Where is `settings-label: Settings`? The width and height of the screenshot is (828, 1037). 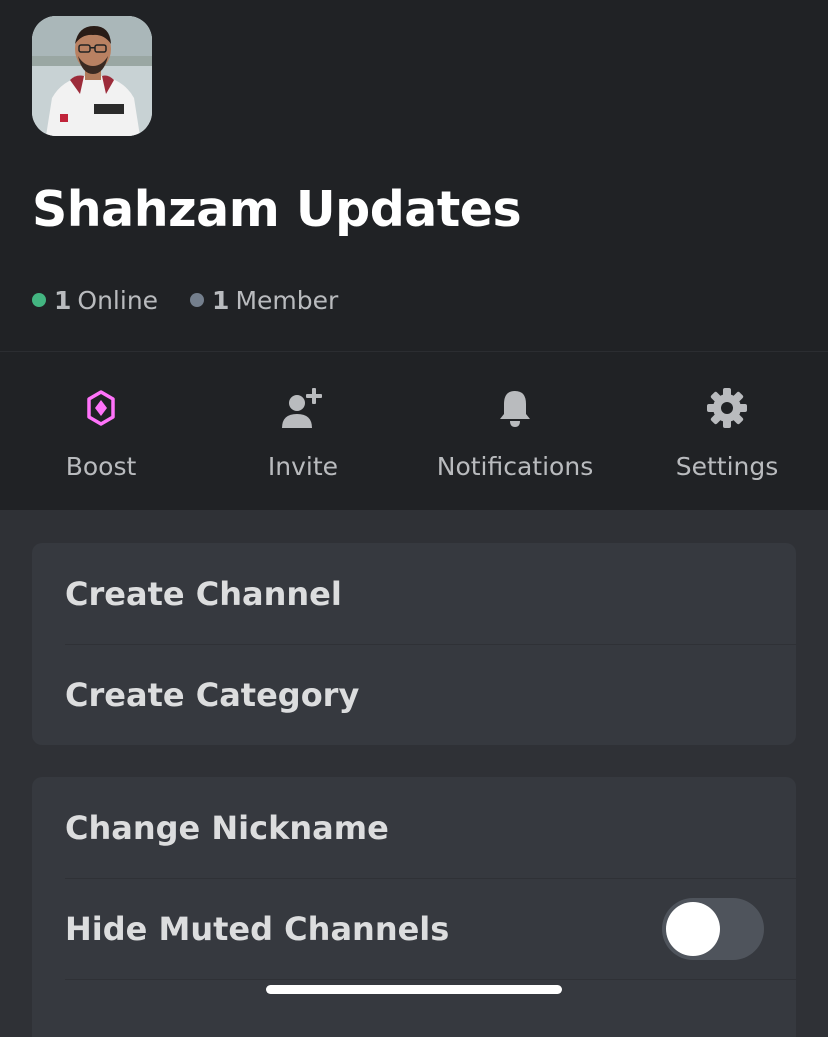 settings-label: Settings is located at coordinates (727, 466).